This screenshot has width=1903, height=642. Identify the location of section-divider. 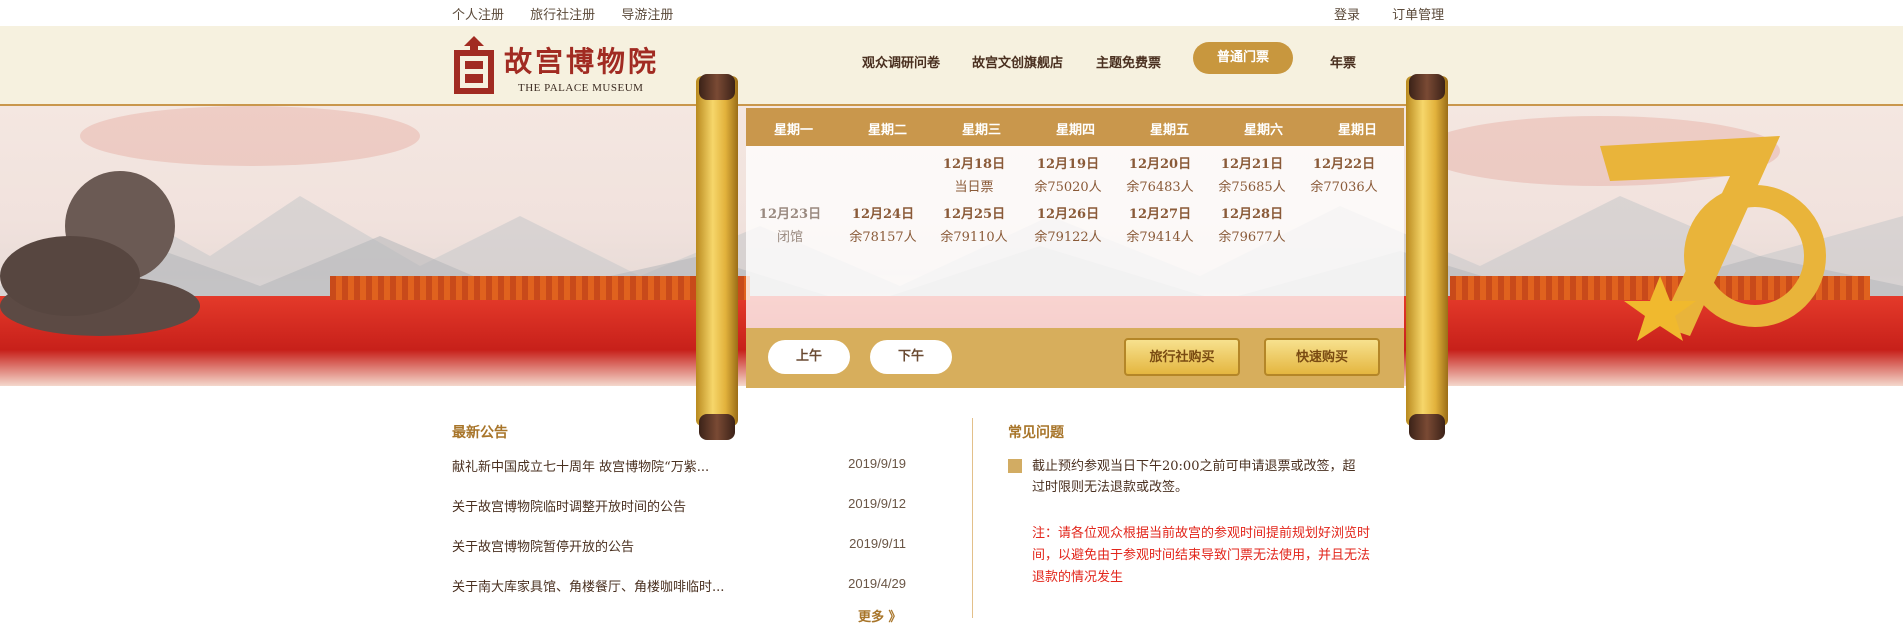
(972, 518).